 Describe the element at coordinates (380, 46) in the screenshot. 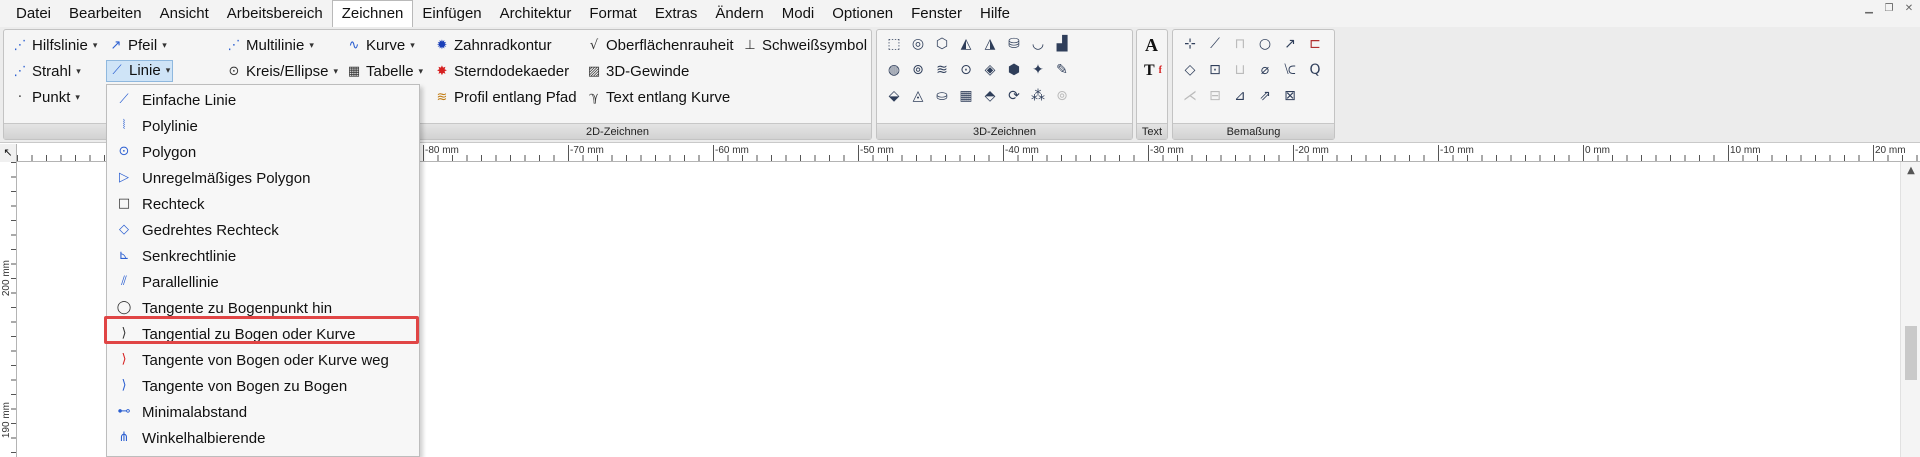

I see `kurve-button: ∿ Kurve ▾` at that location.